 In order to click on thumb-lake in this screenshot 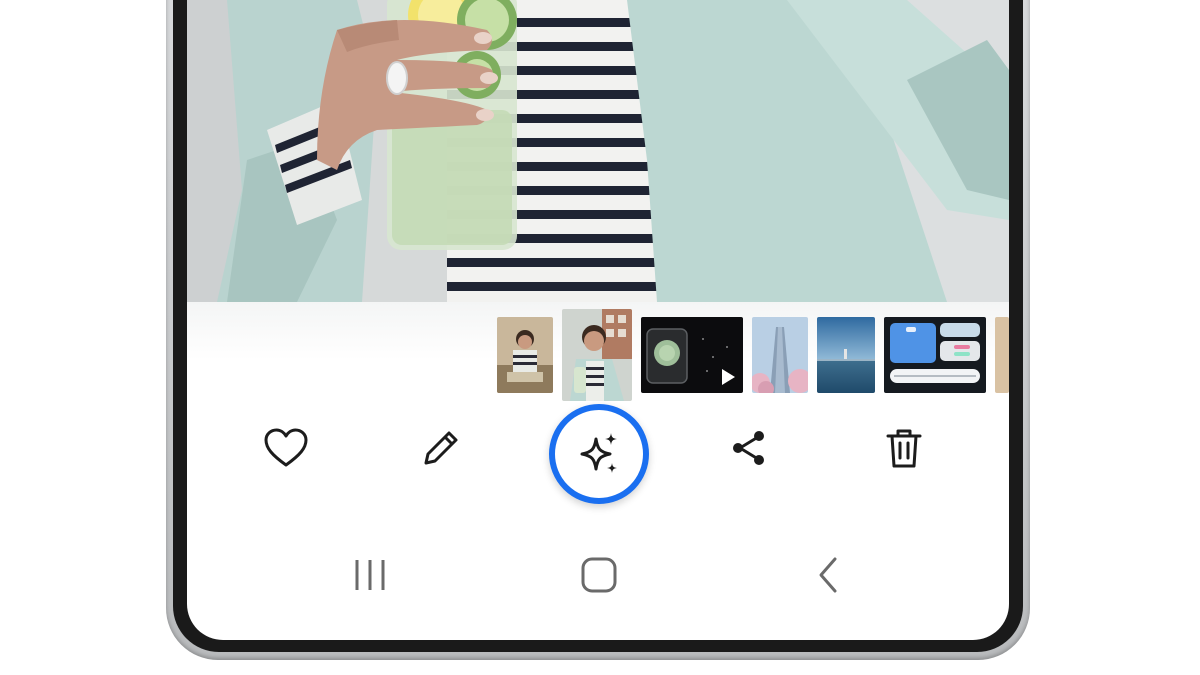, I will do `click(846, 355)`.